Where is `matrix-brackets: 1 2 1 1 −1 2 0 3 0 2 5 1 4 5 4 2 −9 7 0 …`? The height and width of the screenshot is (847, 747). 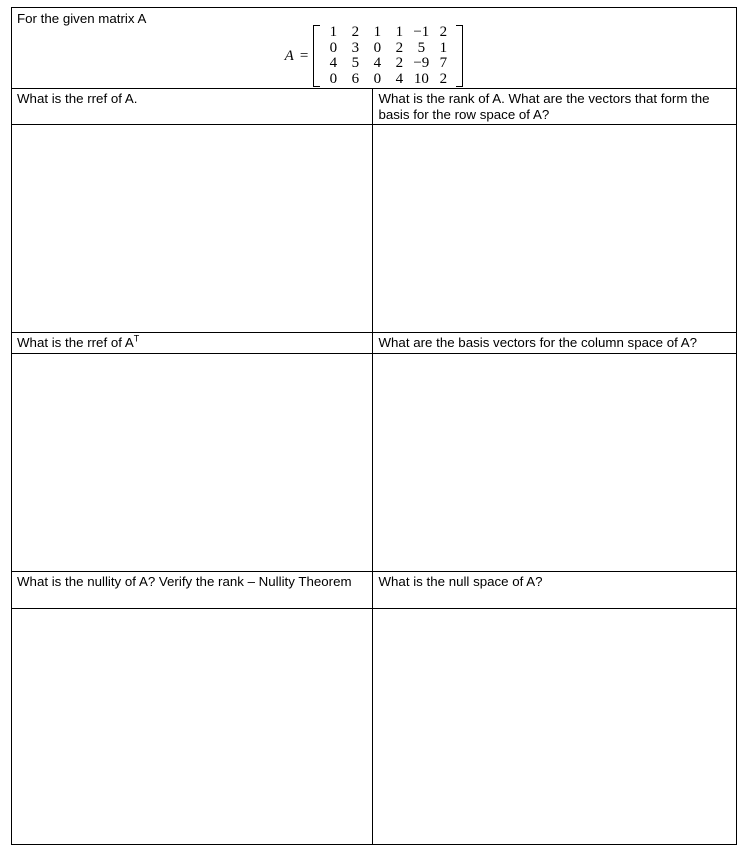
matrix-brackets: 1 2 1 1 −1 2 0 3 0 2 5 1 4 5 4 2 −9 7 0 … is located at coordinates (388, 55).